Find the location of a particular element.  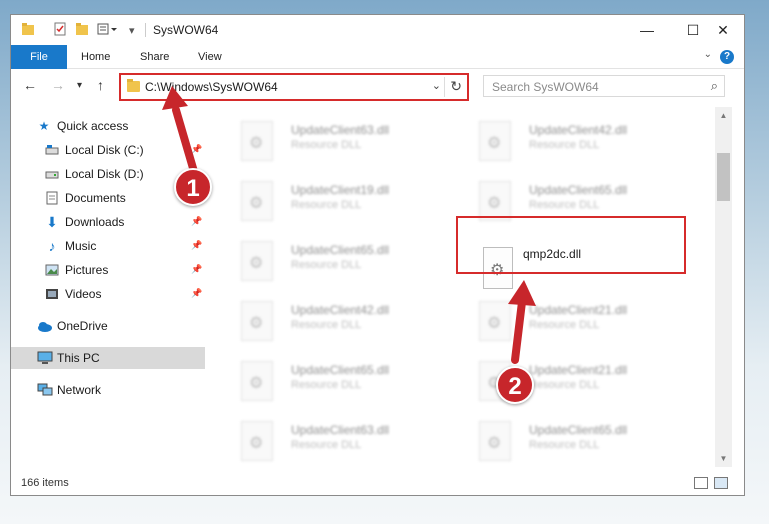

arrow-to-file is located at coordinates (522, 322).